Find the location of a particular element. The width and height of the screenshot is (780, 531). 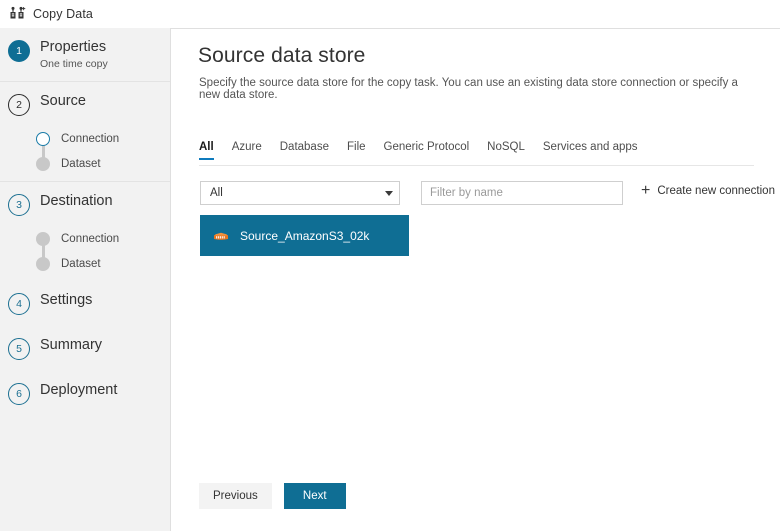

sidebar-substep-source-dataset: Dataset is located at coordinates (103, 164).